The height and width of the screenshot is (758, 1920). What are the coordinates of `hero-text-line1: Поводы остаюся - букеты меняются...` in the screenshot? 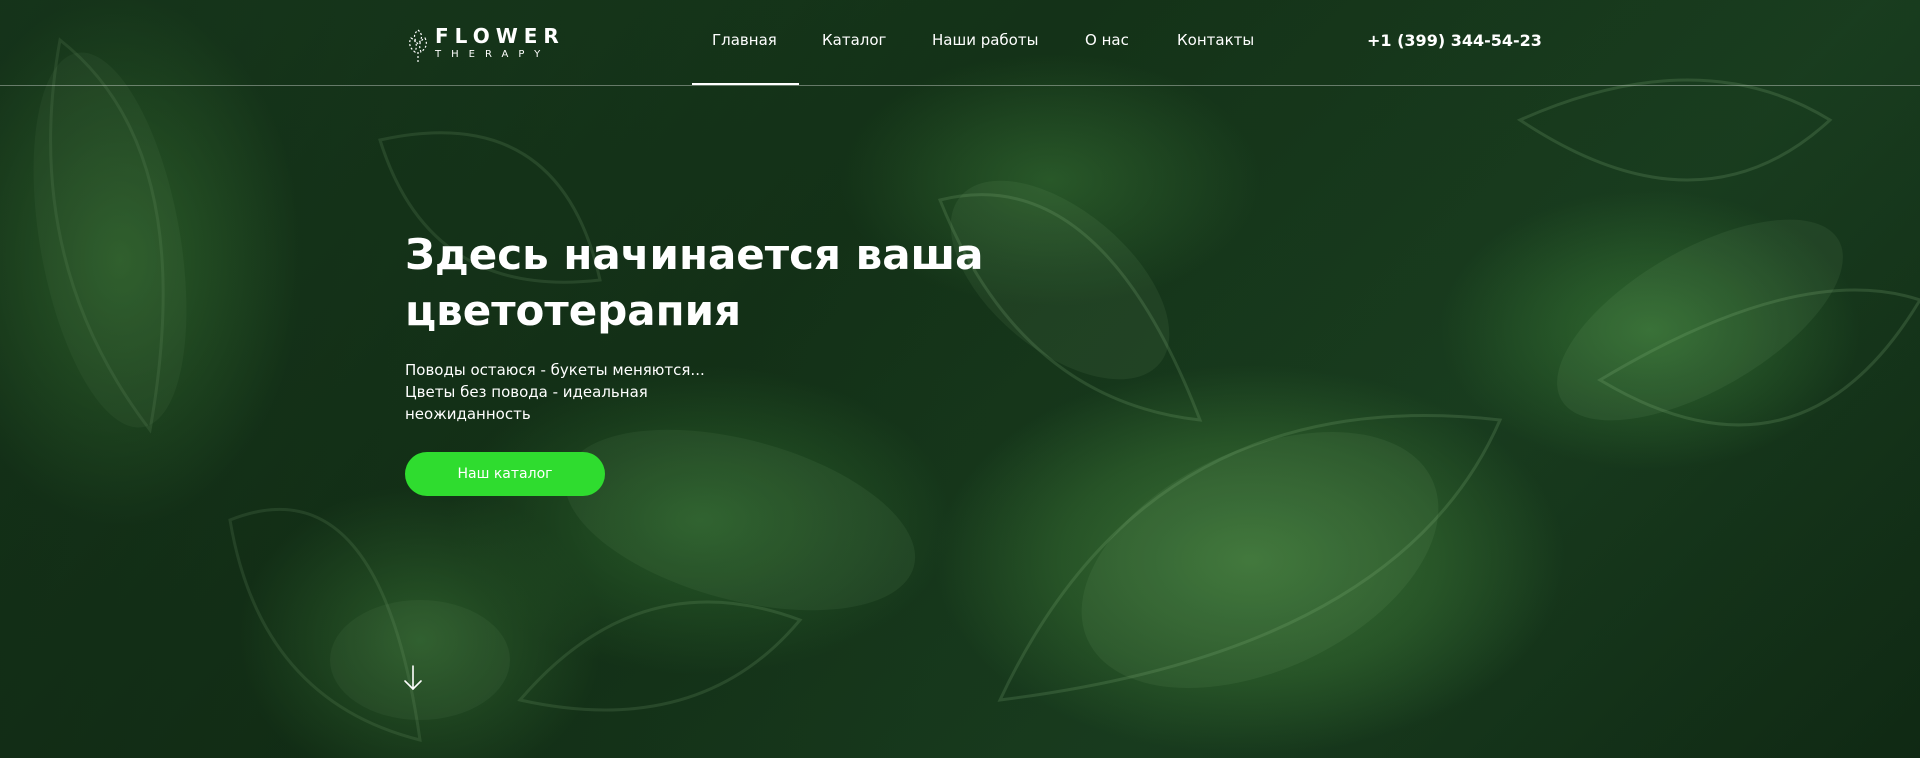 It's located at (555, 370).